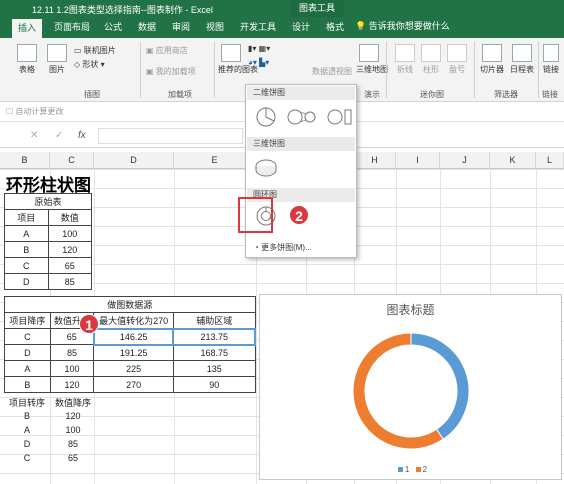 The image size is (564, 484). I want to click on my-addins-button: ▣ 我的加载项, so click(171, 71).